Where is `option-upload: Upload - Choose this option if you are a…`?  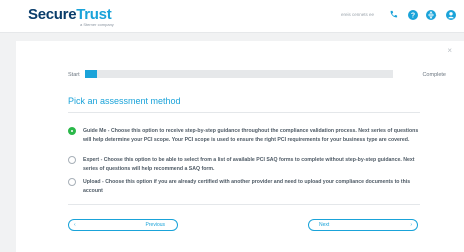 option-upload: Upload - Choose this option if you are a… is located at coordinates (246, 187).